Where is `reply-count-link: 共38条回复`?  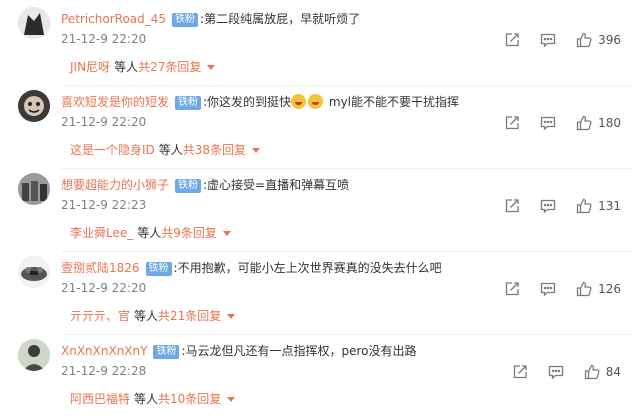
reply-count-link: 共38条回复 is located at coordinates (214, 150).